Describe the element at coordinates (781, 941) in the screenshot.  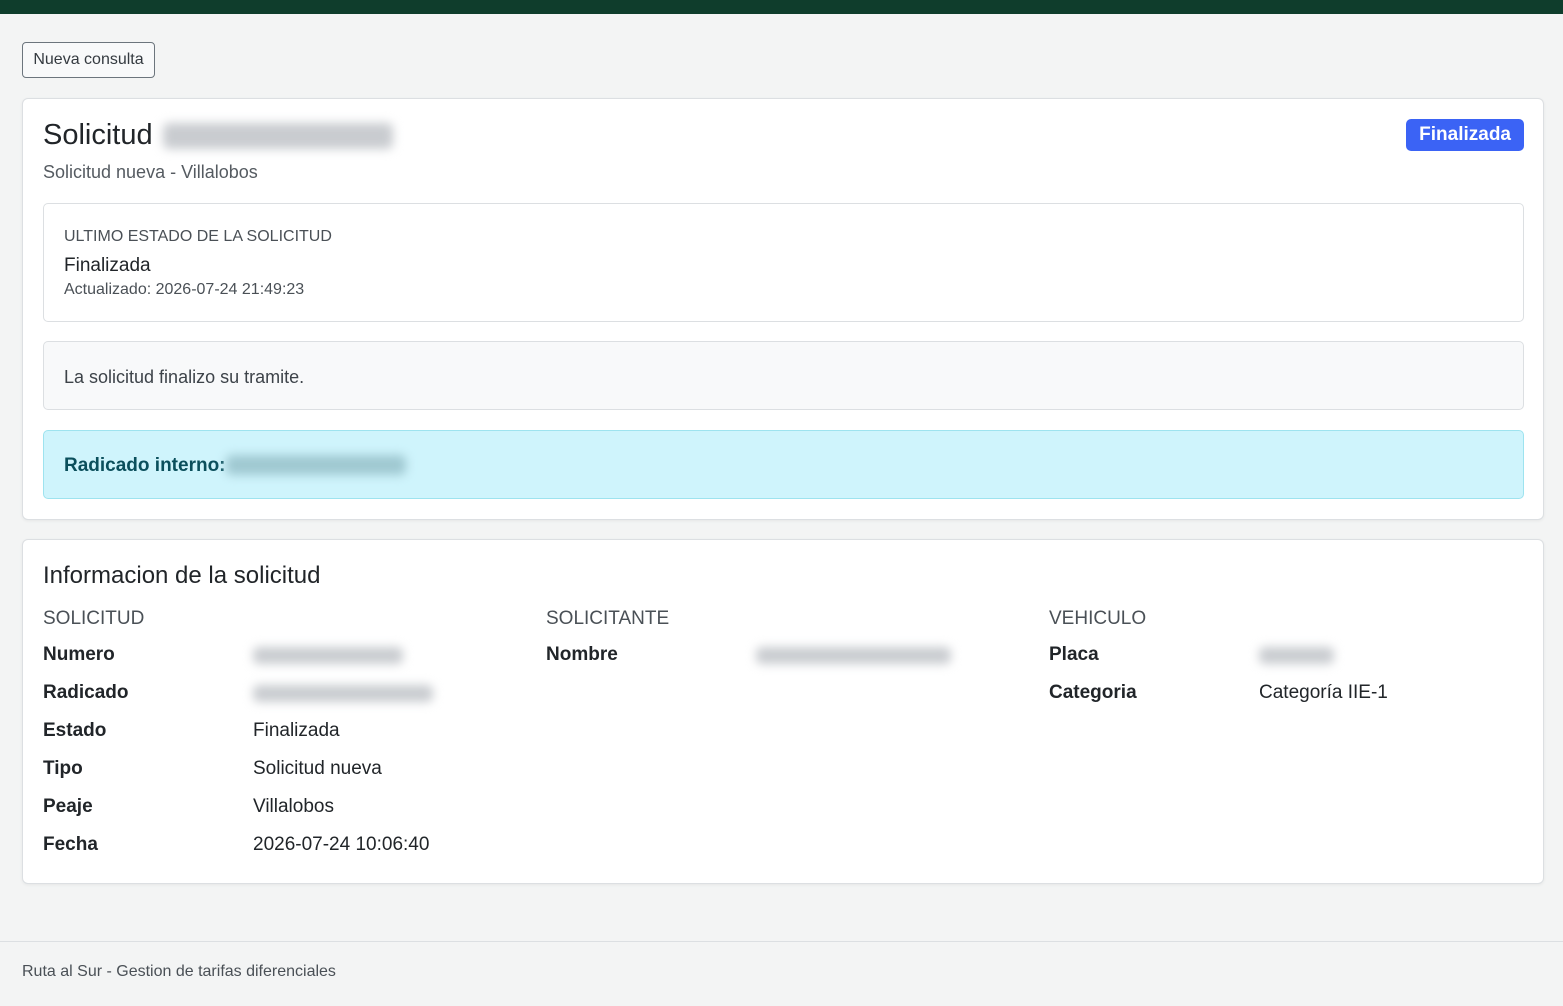
I see `footer-divider` at that location.